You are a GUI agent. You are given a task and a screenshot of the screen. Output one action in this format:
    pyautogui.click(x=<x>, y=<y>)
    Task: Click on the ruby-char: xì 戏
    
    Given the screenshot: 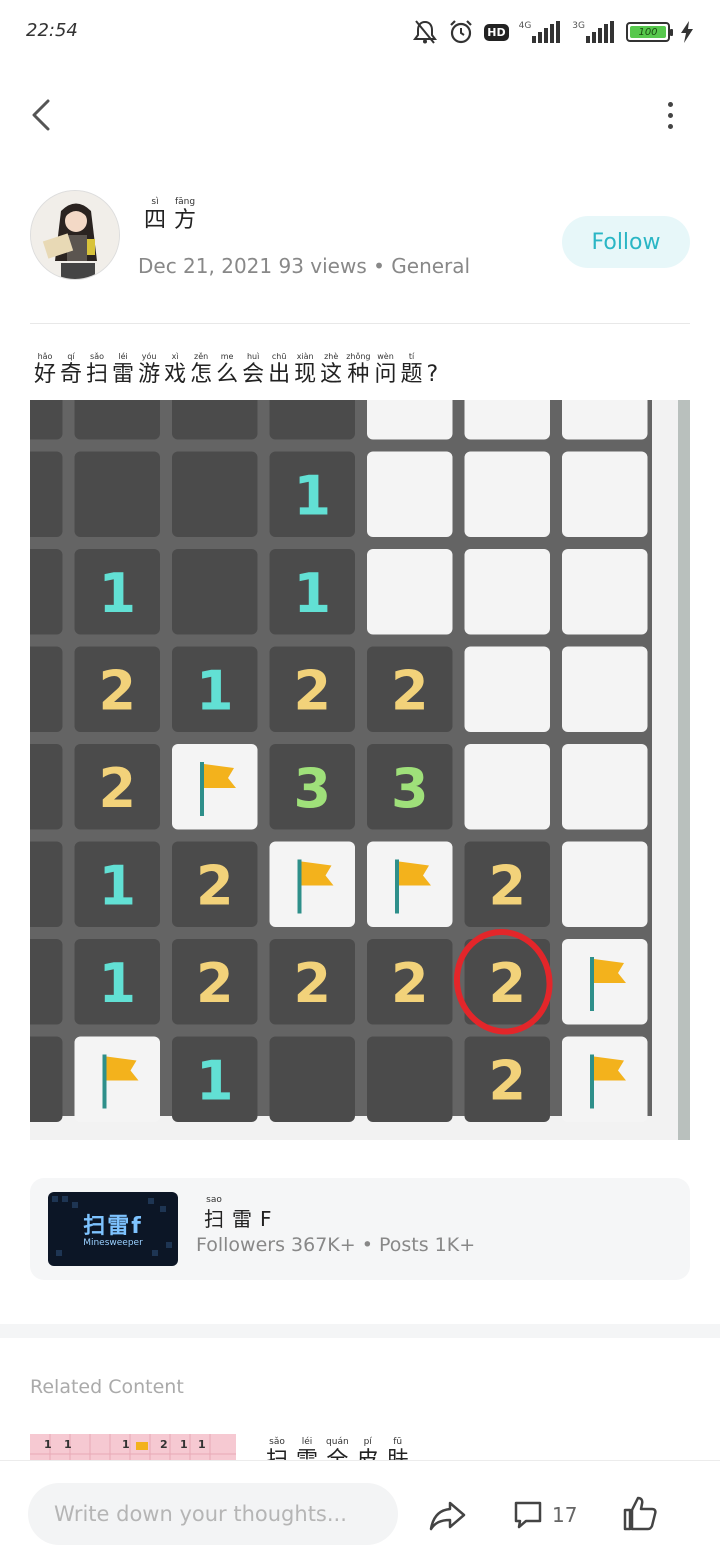 What is the action you would take?
    pyautogui.click(x=175, y=369)
    